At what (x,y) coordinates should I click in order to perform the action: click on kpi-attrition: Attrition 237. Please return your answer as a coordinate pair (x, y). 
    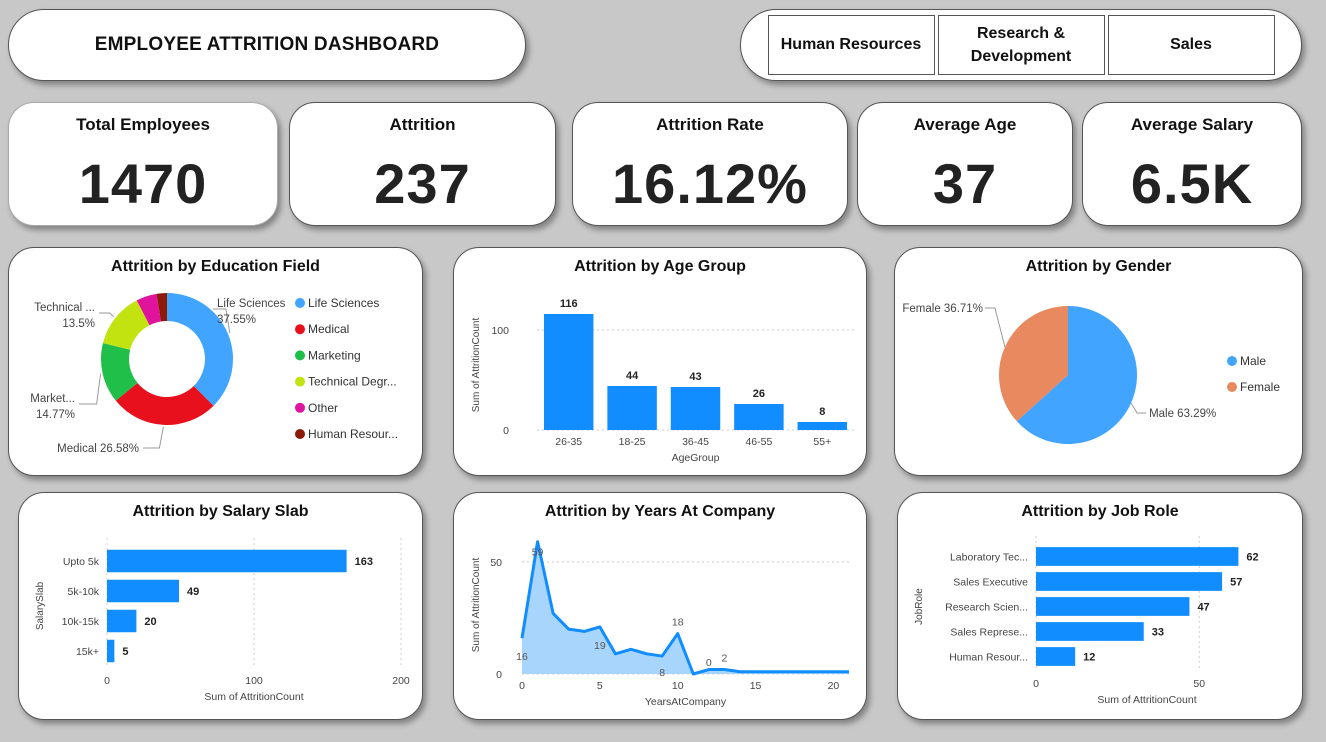
    Looking at the image, I should click on (422, 164).